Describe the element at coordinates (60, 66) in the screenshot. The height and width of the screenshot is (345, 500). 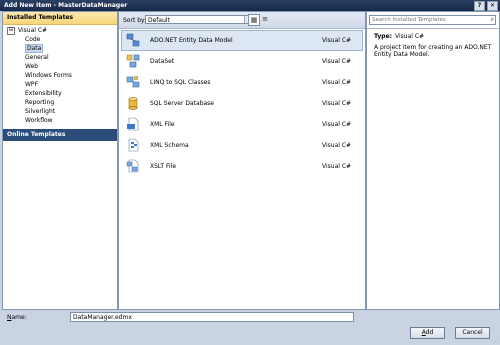
I see `tree-node-web: Web` at that location.